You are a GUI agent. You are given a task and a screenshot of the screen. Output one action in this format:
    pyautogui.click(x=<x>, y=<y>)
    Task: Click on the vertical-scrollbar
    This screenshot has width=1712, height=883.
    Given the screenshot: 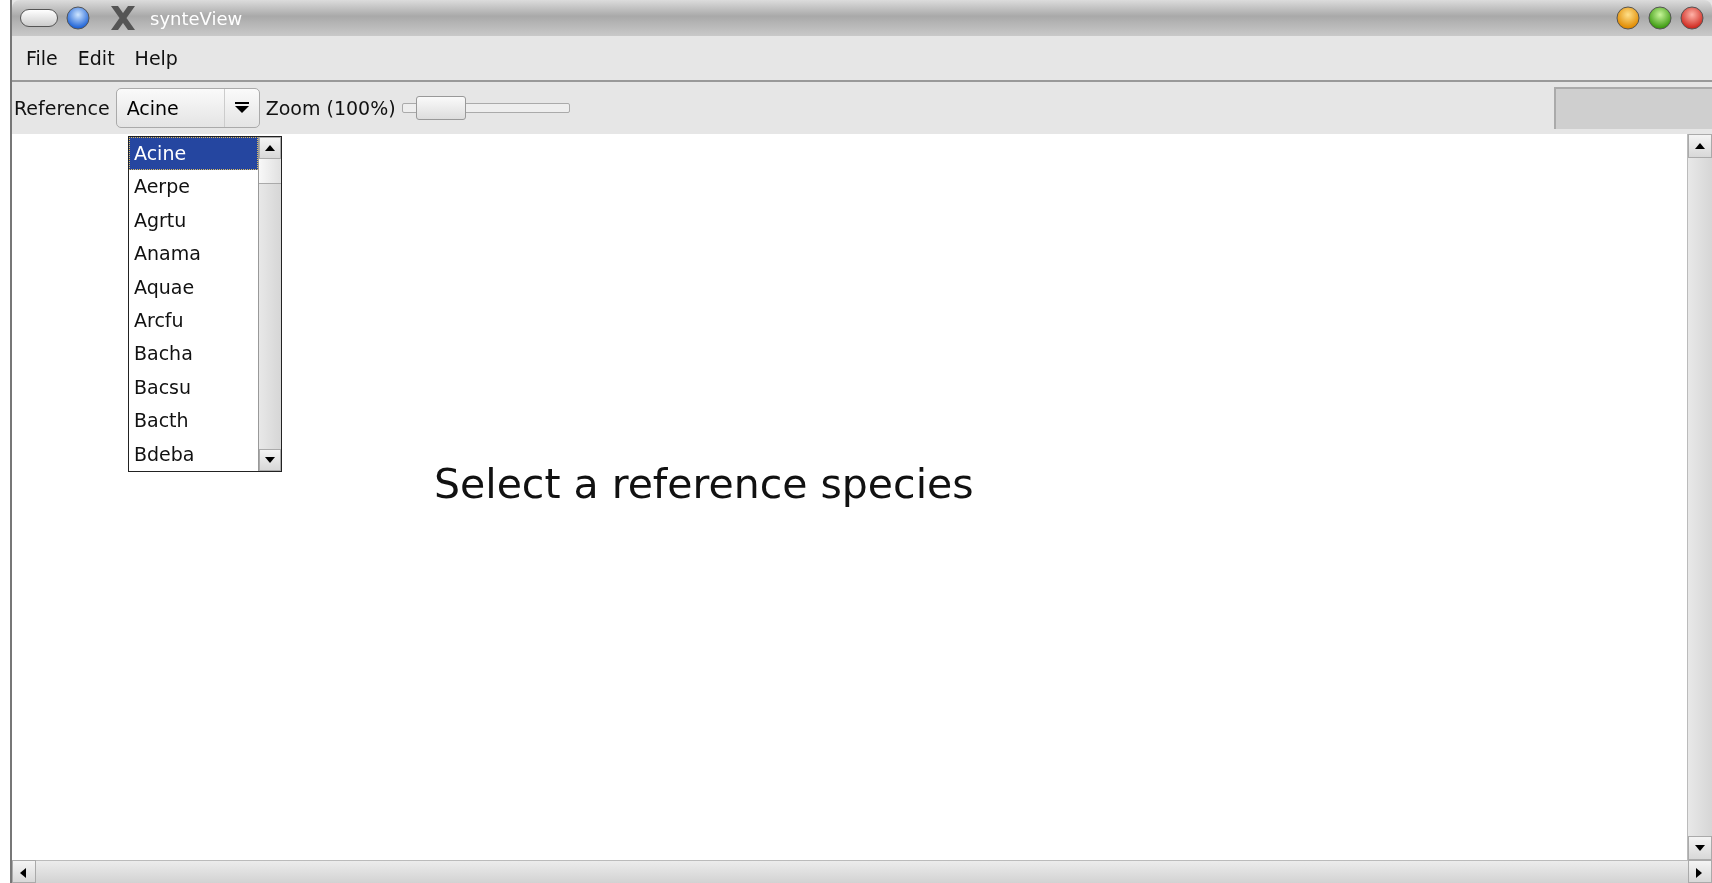 What is the action you would take?
    pyautogui.click(x=1699, y=497)
    